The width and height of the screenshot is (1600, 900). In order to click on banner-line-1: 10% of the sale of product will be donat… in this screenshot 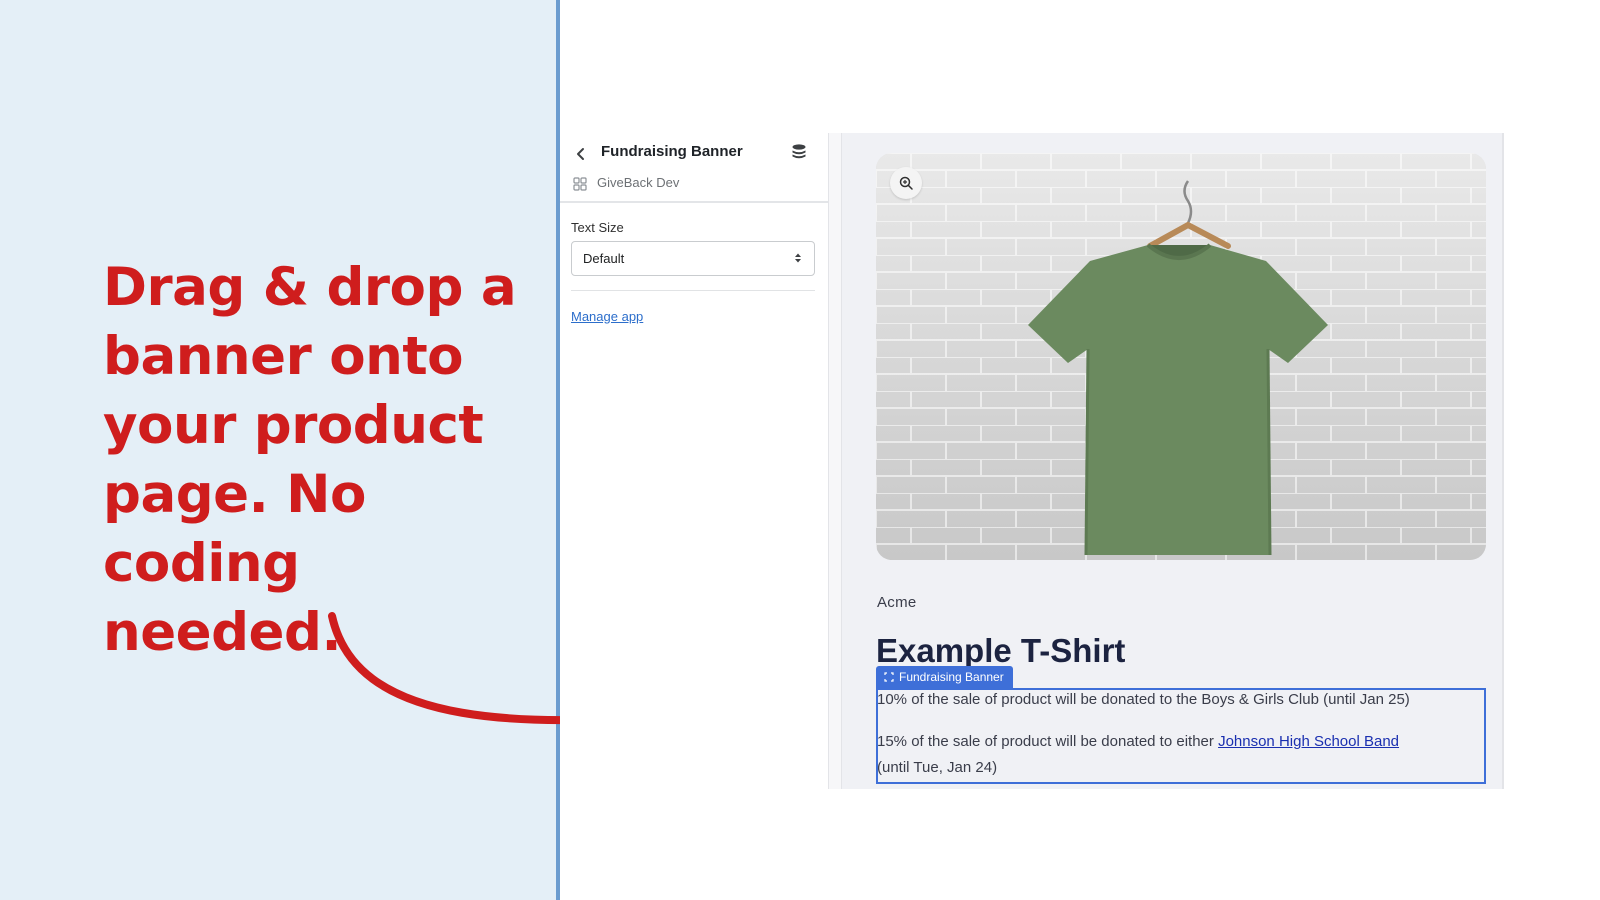, I will do `click(1143, 699)`.